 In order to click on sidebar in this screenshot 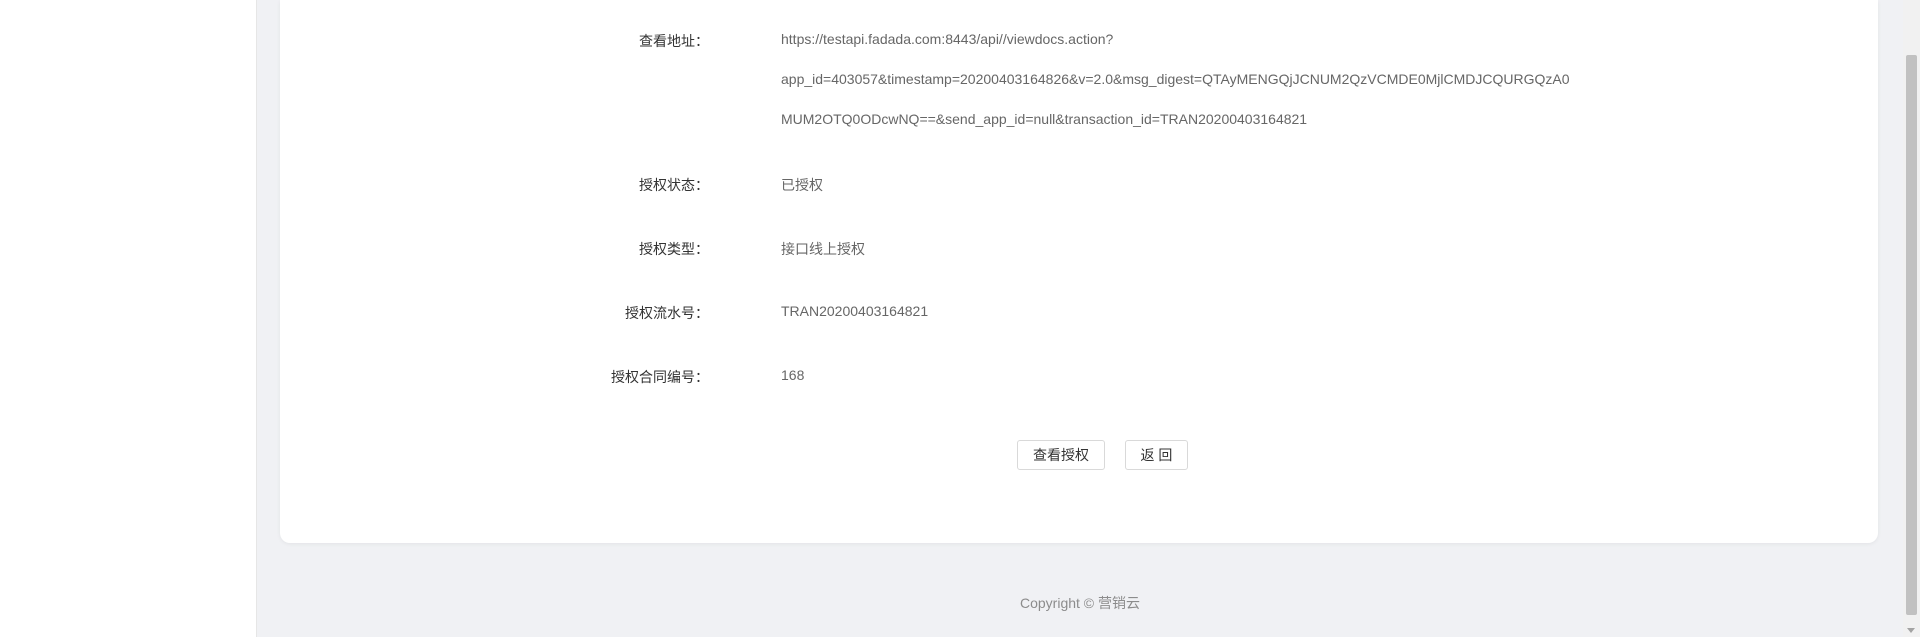, I will do `click(128, 318)`.